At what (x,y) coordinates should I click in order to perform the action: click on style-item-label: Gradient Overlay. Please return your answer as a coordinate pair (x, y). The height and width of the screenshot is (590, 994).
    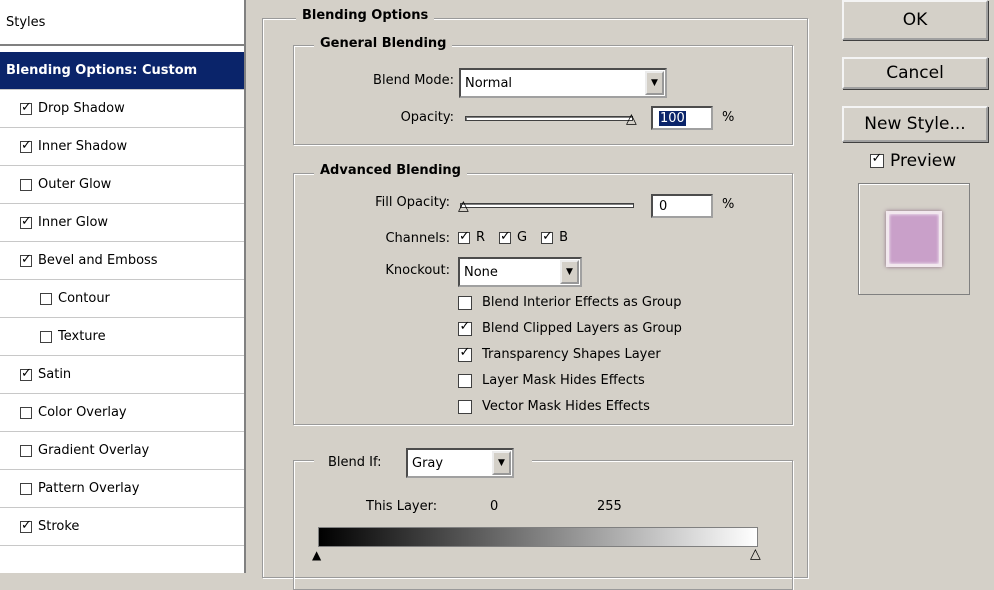
    Looking at the image, I should click on (94, 450).